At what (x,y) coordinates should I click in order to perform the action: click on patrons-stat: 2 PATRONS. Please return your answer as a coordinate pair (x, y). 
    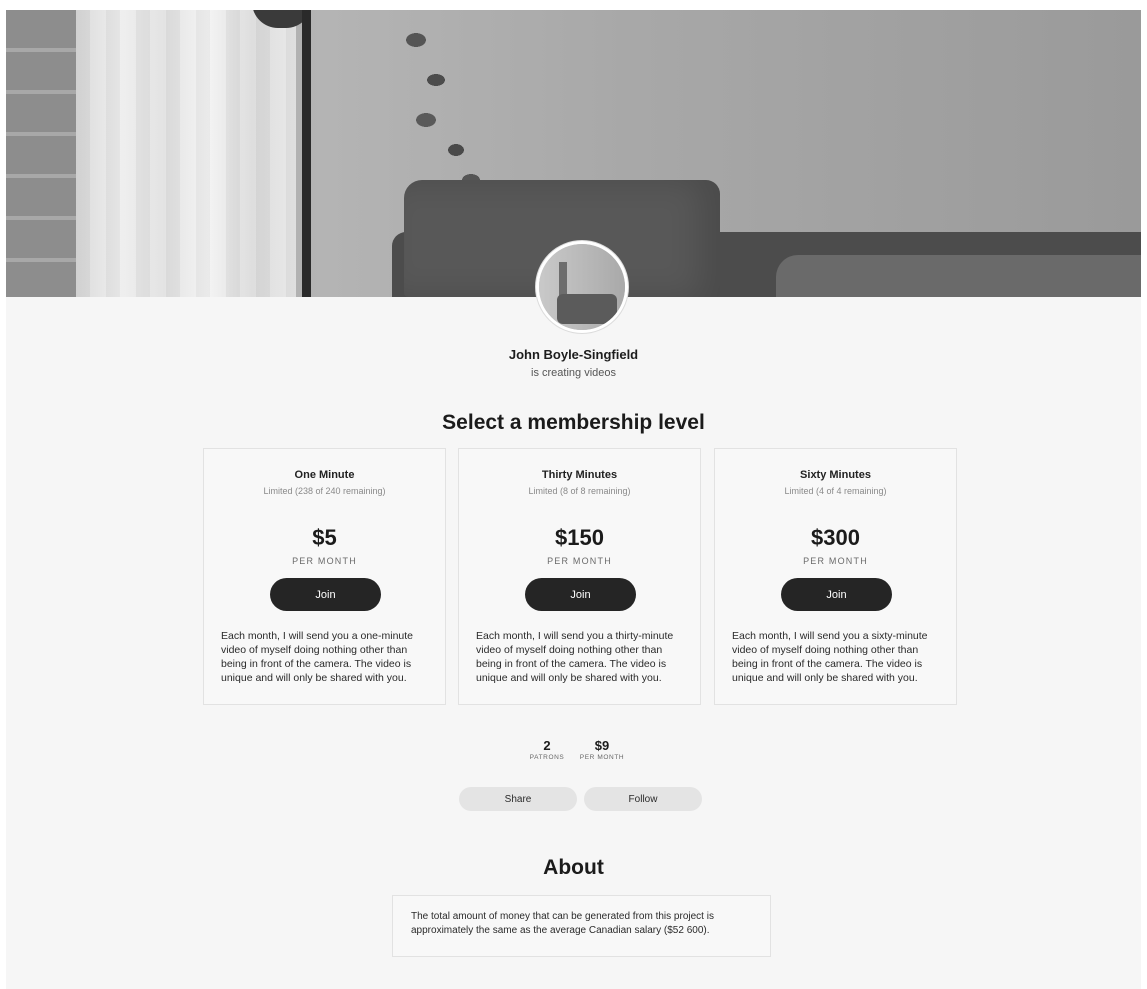
    Looking at the image, I should click on (547, 749).